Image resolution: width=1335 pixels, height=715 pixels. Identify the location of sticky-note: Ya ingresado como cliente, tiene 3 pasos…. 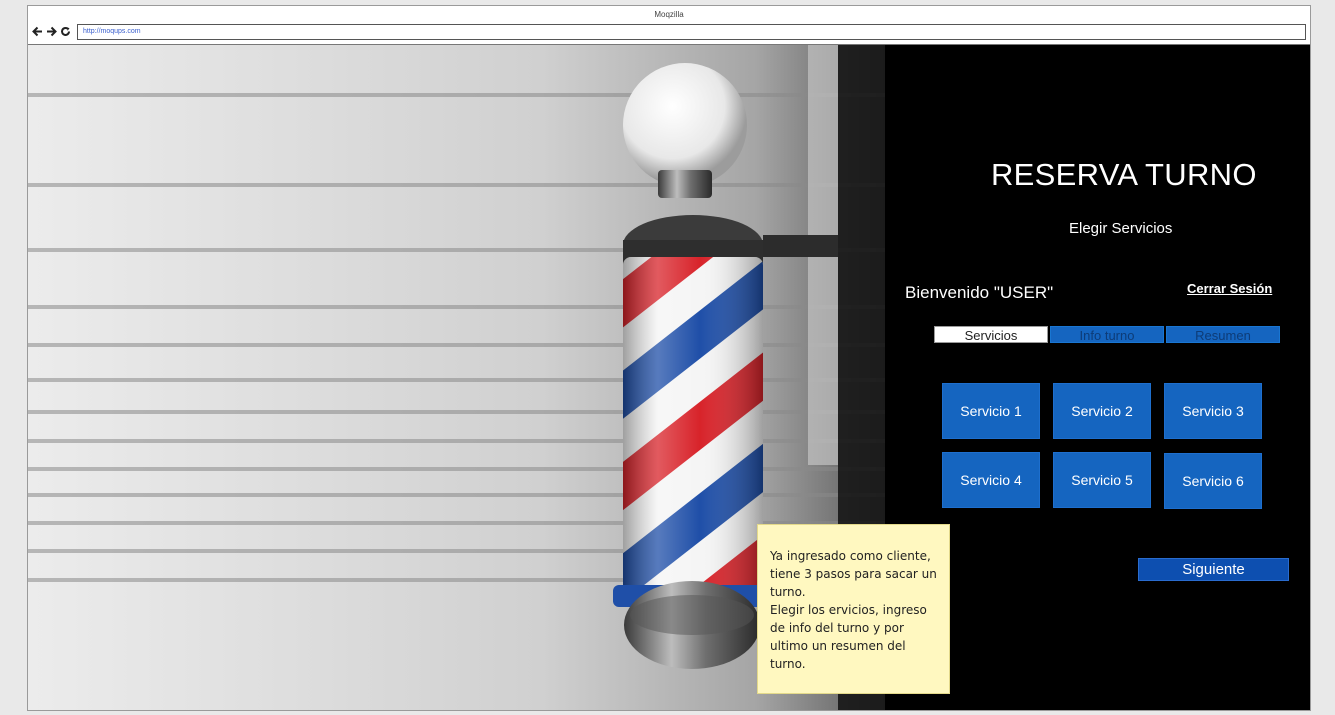
(853, 609).